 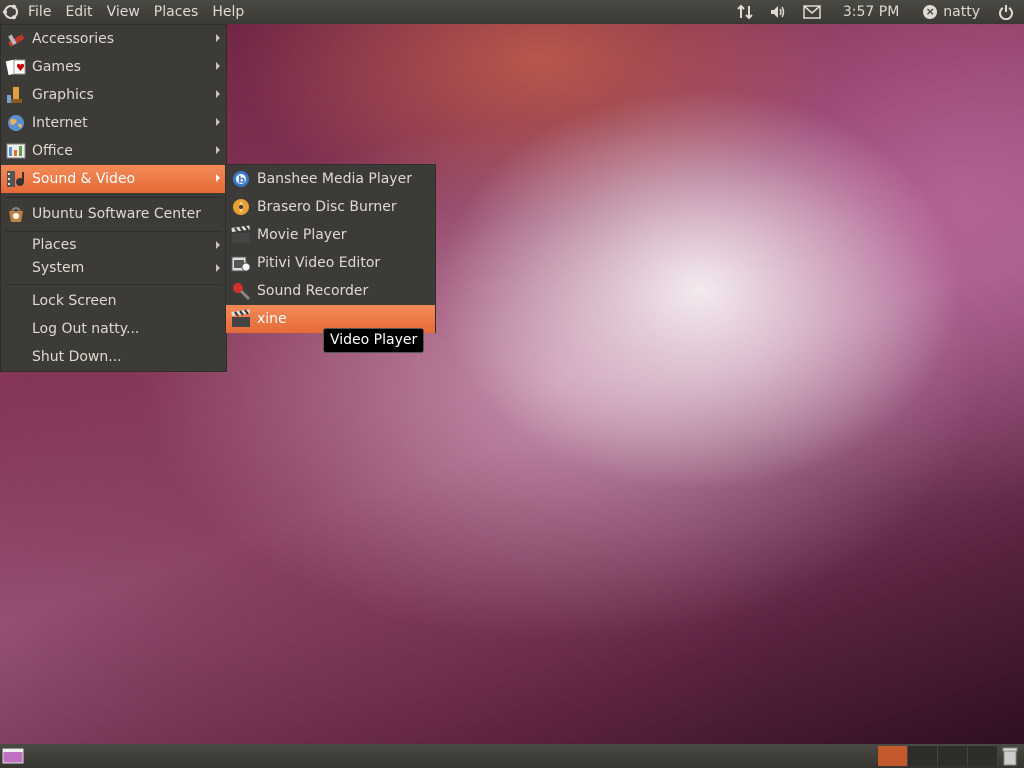 What do you see at coordinates (74, 301) in the screenshot?
I see `menu-item-label: Lock Screen` at bounding box center [74, 301].